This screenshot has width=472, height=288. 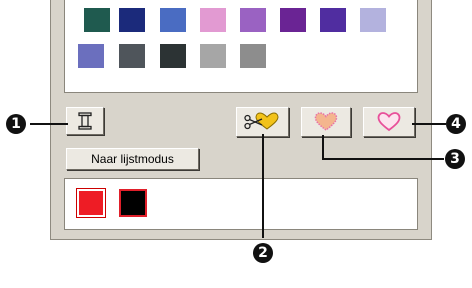 I want to click on heart-icon, so click(x=326, y=121).